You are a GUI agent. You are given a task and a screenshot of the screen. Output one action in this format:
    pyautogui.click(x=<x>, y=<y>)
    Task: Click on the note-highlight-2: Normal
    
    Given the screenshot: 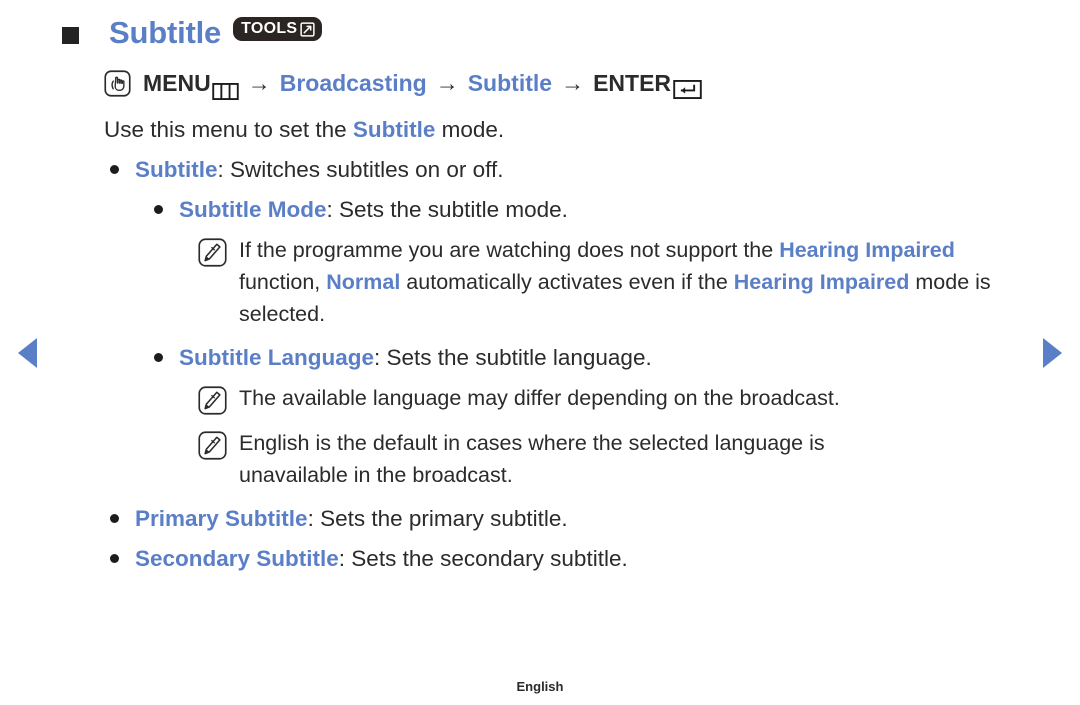 What is the action you would take?
    pyautogui.click(x=363, y=282)
    